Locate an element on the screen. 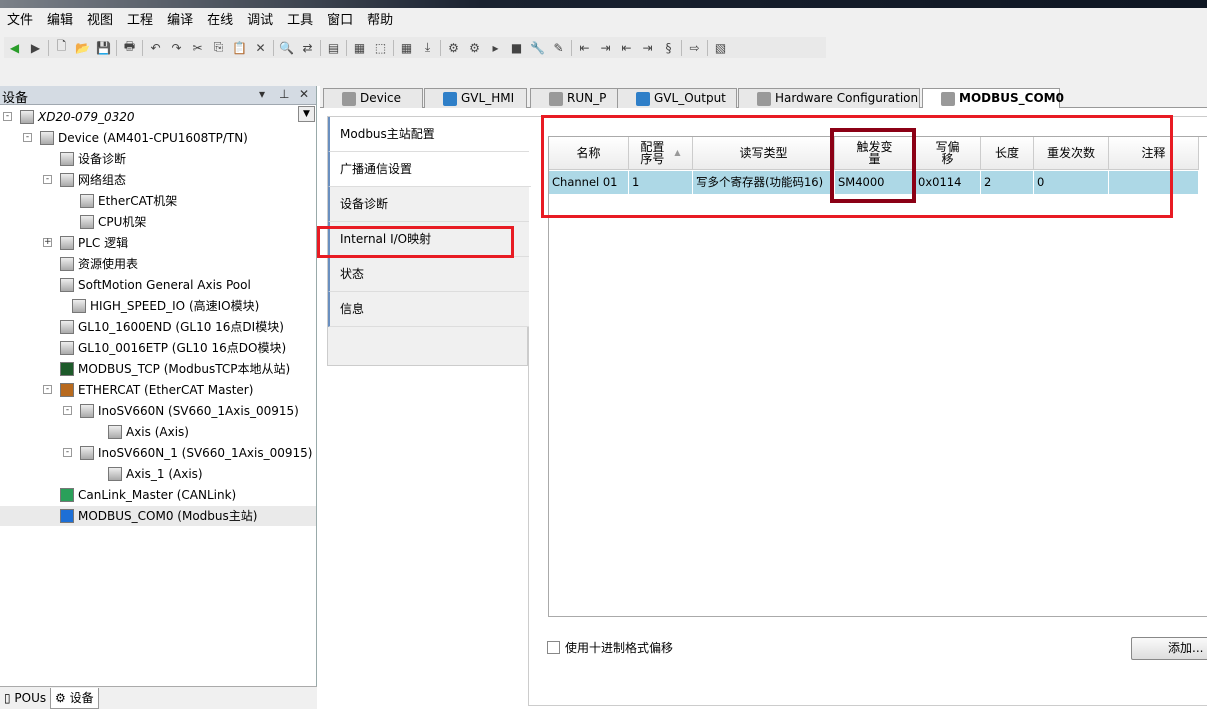 This screenshot has height=709, width=1207. pages-icon: ▤ is located at coordinates (333, 47).